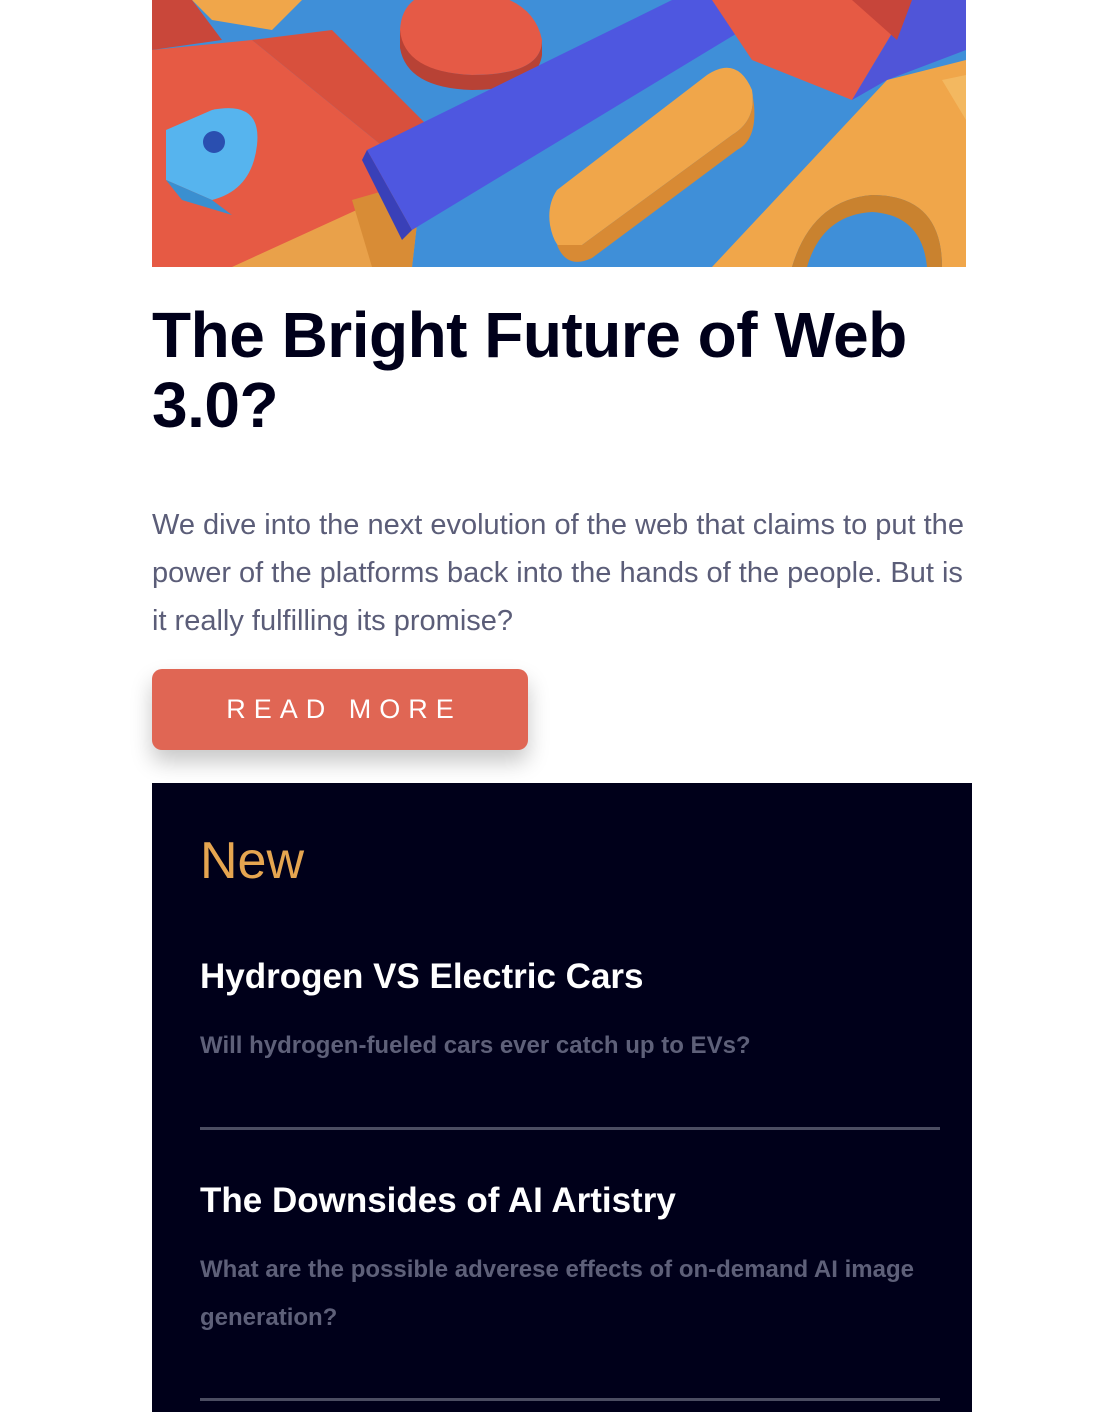 The height and width of the screenshot is (1412, 1120). I want to click on read-more-button: READ MORE, so click(340, 709).